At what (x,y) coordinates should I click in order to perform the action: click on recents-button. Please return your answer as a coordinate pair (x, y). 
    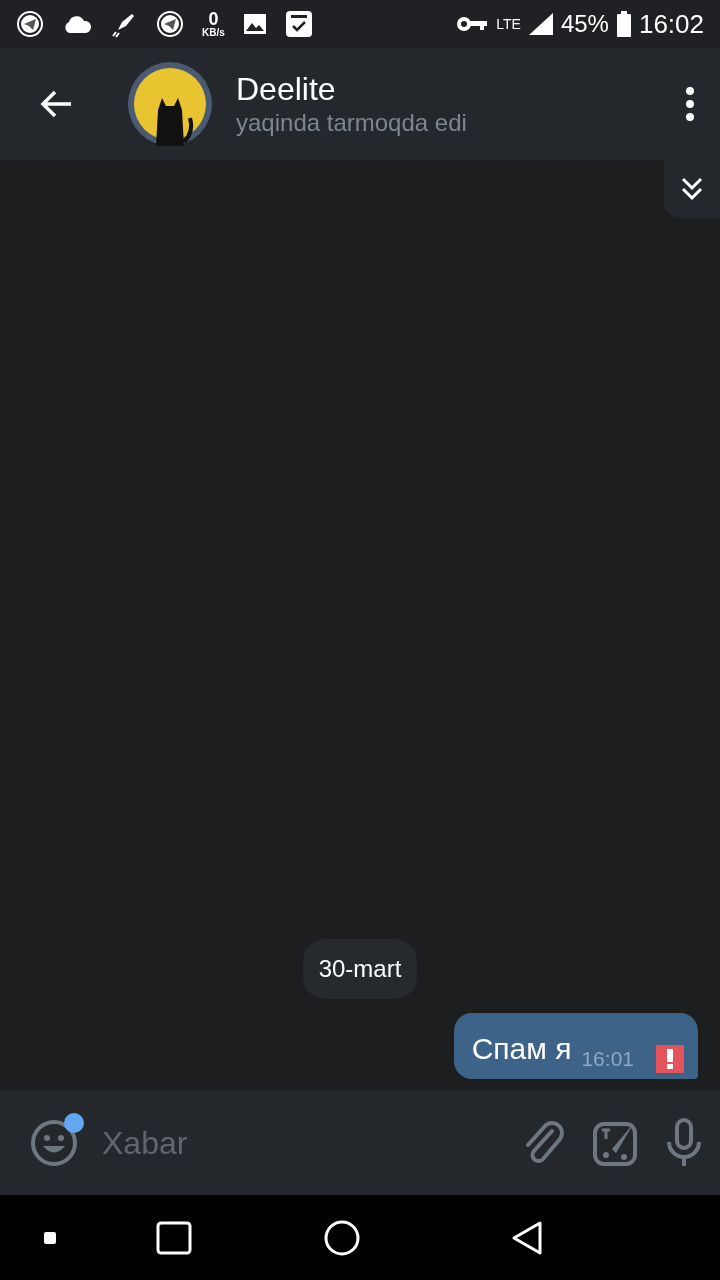
    Looking at the image, I should click on (174, 1237).